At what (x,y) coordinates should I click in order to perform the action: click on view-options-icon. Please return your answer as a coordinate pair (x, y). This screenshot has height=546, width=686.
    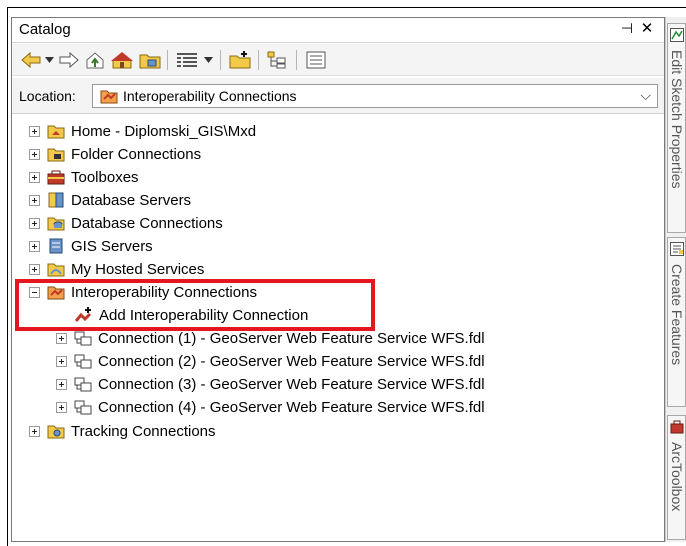
    Looking at the image, I should click on (187, 60).